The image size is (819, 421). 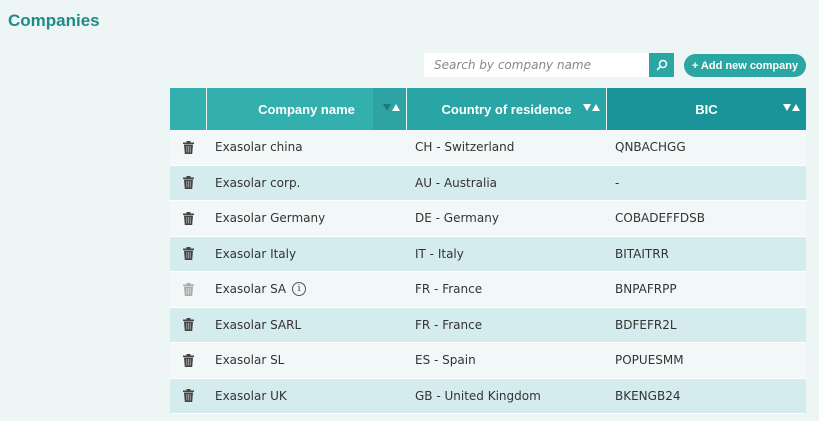 What do you see at coordinates (488, 290) in the screenshot?
I see `table-row: Exasolar SA i FR - France BNPAFRPP` at bounding box center [488, 290].